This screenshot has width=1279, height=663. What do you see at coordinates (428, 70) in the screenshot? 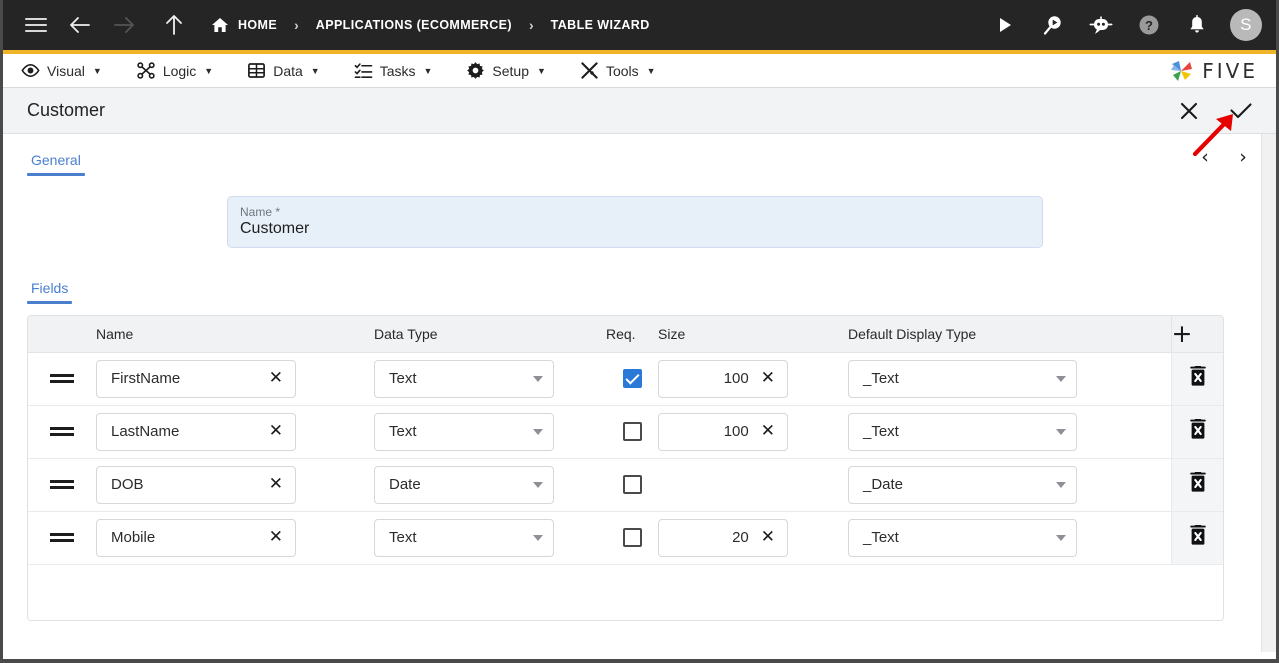
I see `chevron-down-icon: ▼` at bounding box center [428, 70].